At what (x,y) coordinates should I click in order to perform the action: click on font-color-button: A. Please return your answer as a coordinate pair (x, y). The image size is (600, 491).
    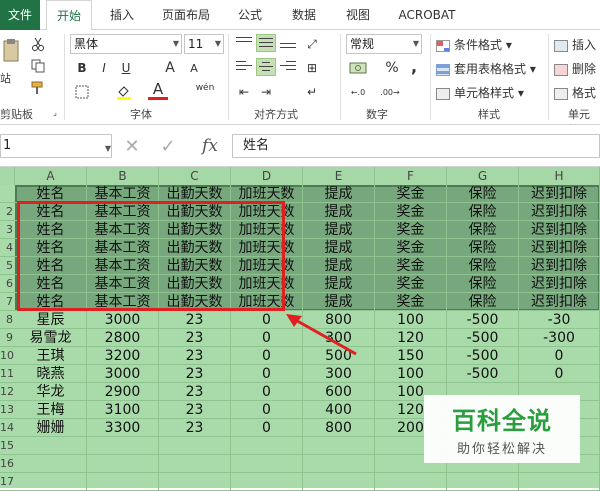
    Looking at the image, I should click on (158, 90).